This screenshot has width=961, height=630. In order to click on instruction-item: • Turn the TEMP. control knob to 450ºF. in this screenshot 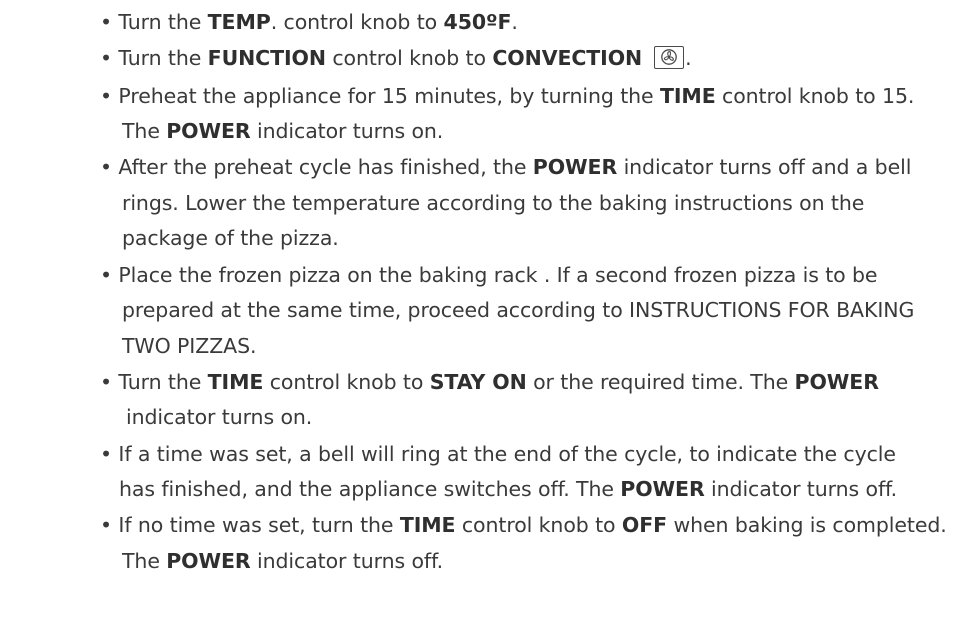, I will do `click(309, 22)`.